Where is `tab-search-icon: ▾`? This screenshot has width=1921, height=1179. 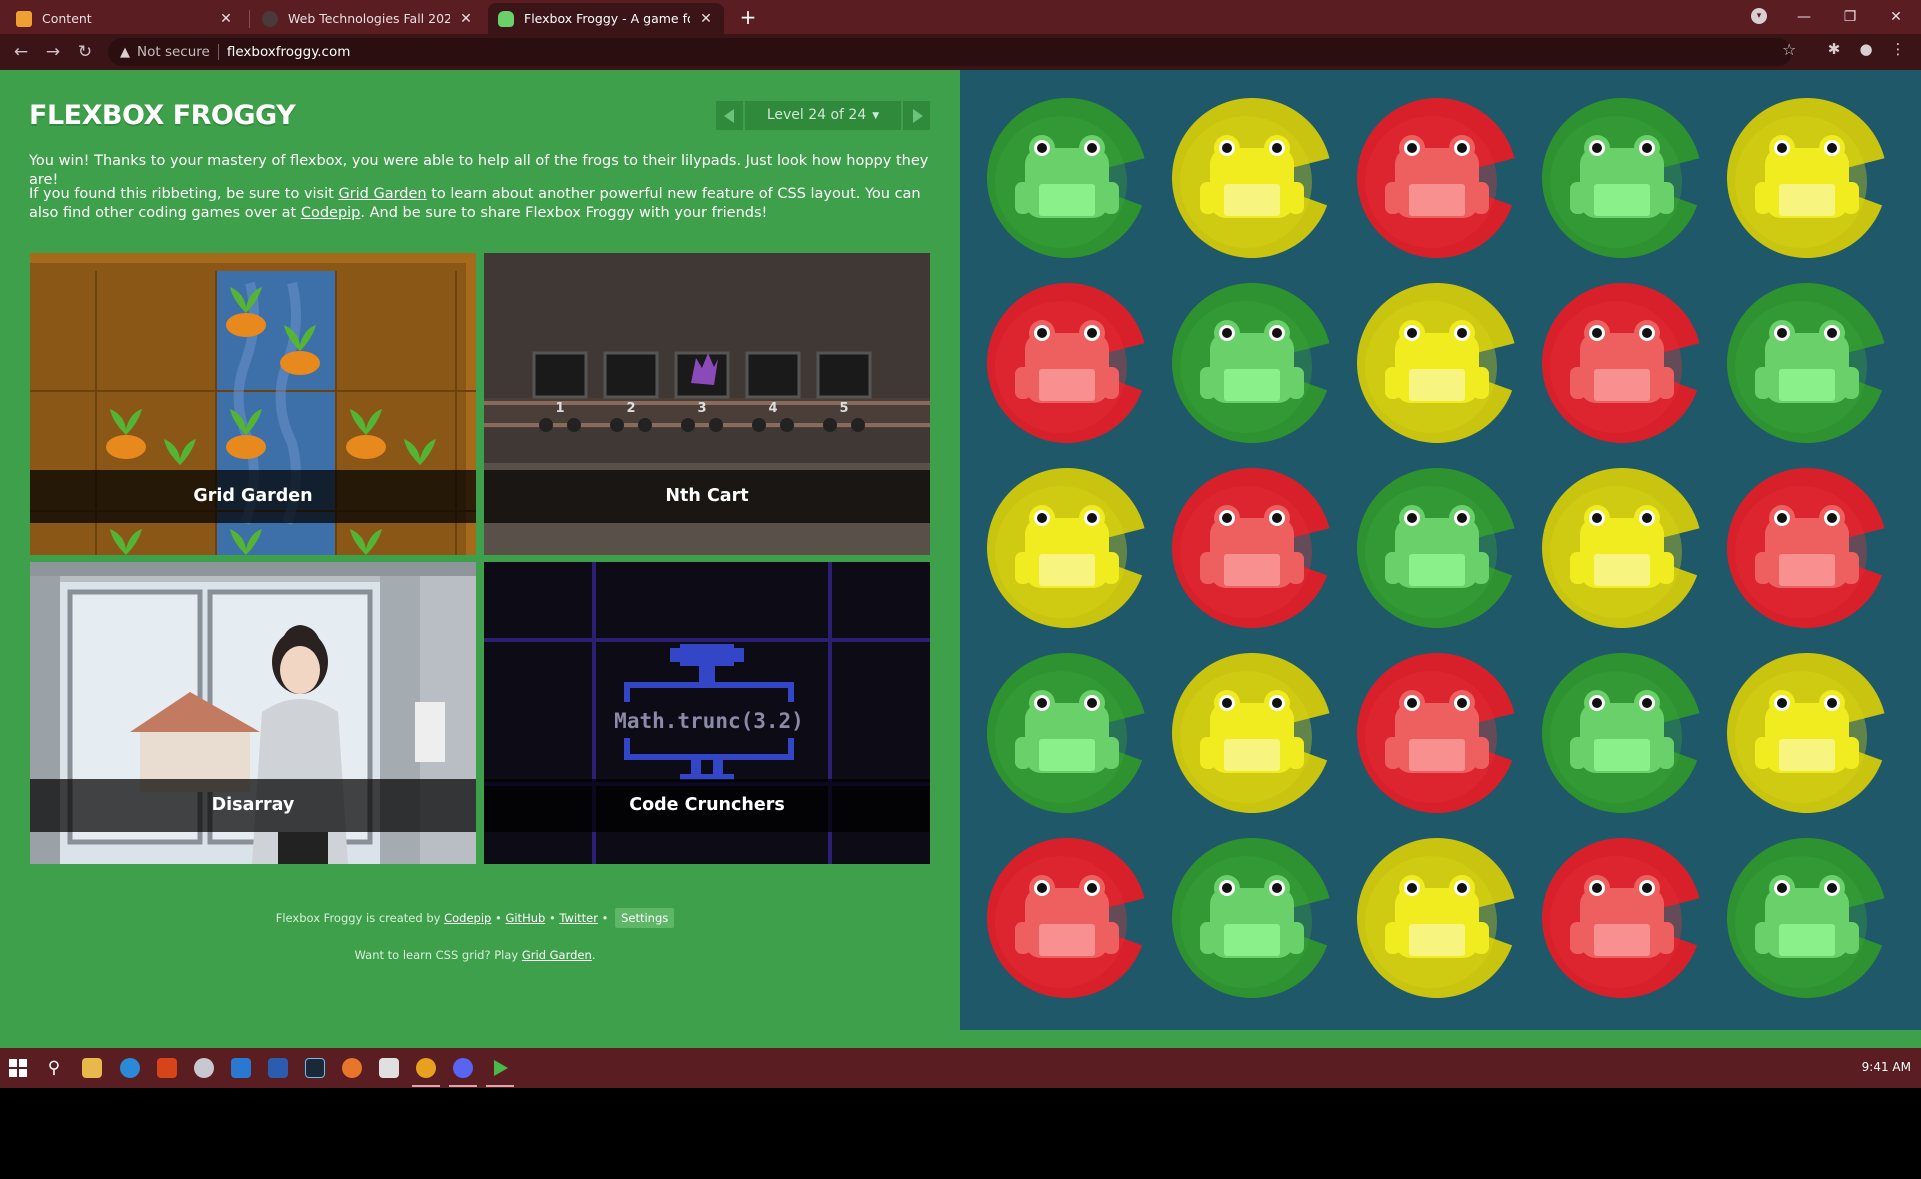
tab-search-icon: ▾ is located at coordinates (1759, 16).